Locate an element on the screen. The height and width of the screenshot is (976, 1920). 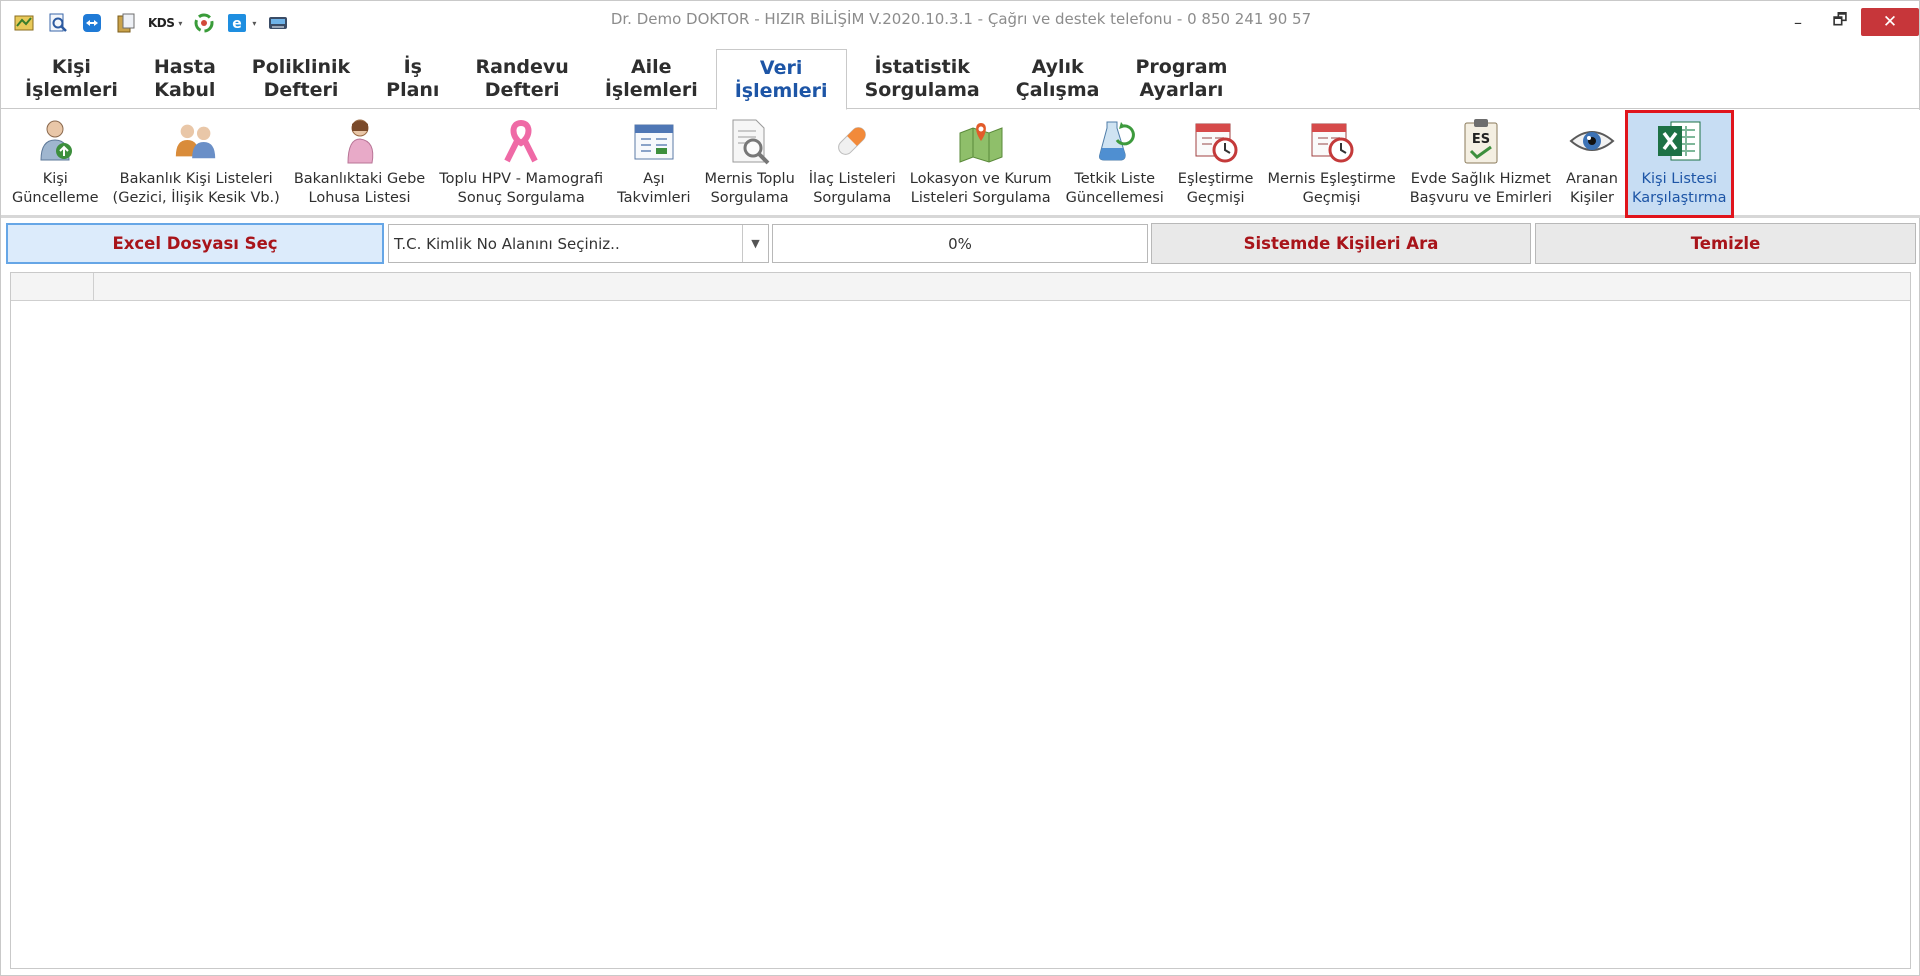
tab-aile-islemleri: Aile İşlemleri is located at coordinates (651, 79).